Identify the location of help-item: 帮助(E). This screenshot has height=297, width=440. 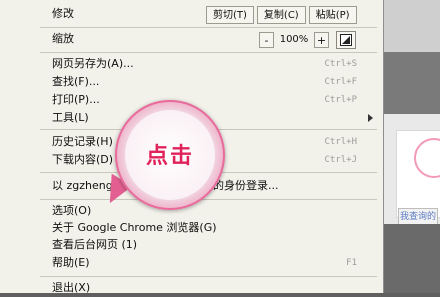
(71, 263).